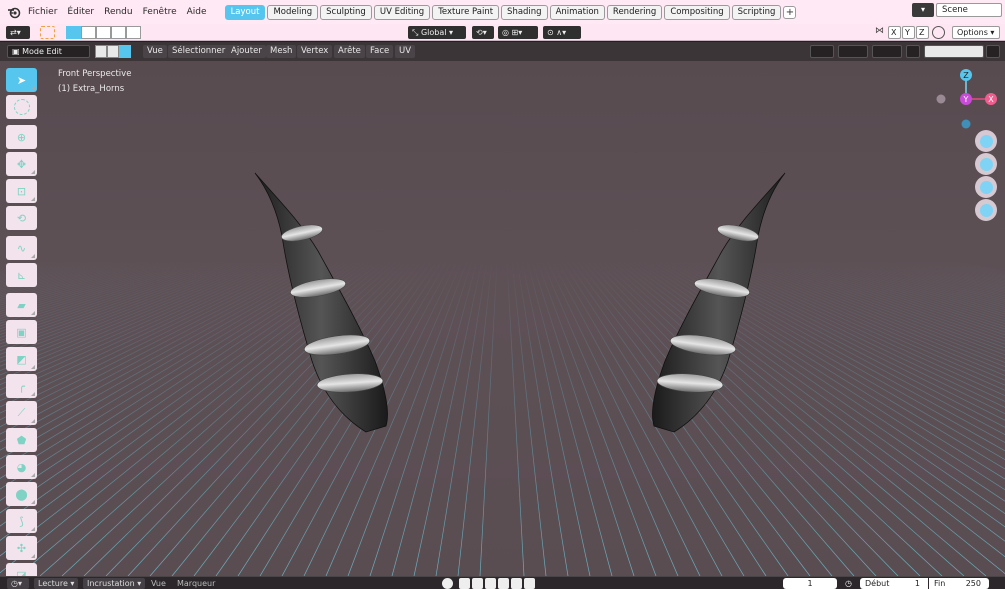 Image resolution: width=1005 pixels, height=589 pixels. I want to click on transform-mode-icon: ⇄▾, so click(18, 32).